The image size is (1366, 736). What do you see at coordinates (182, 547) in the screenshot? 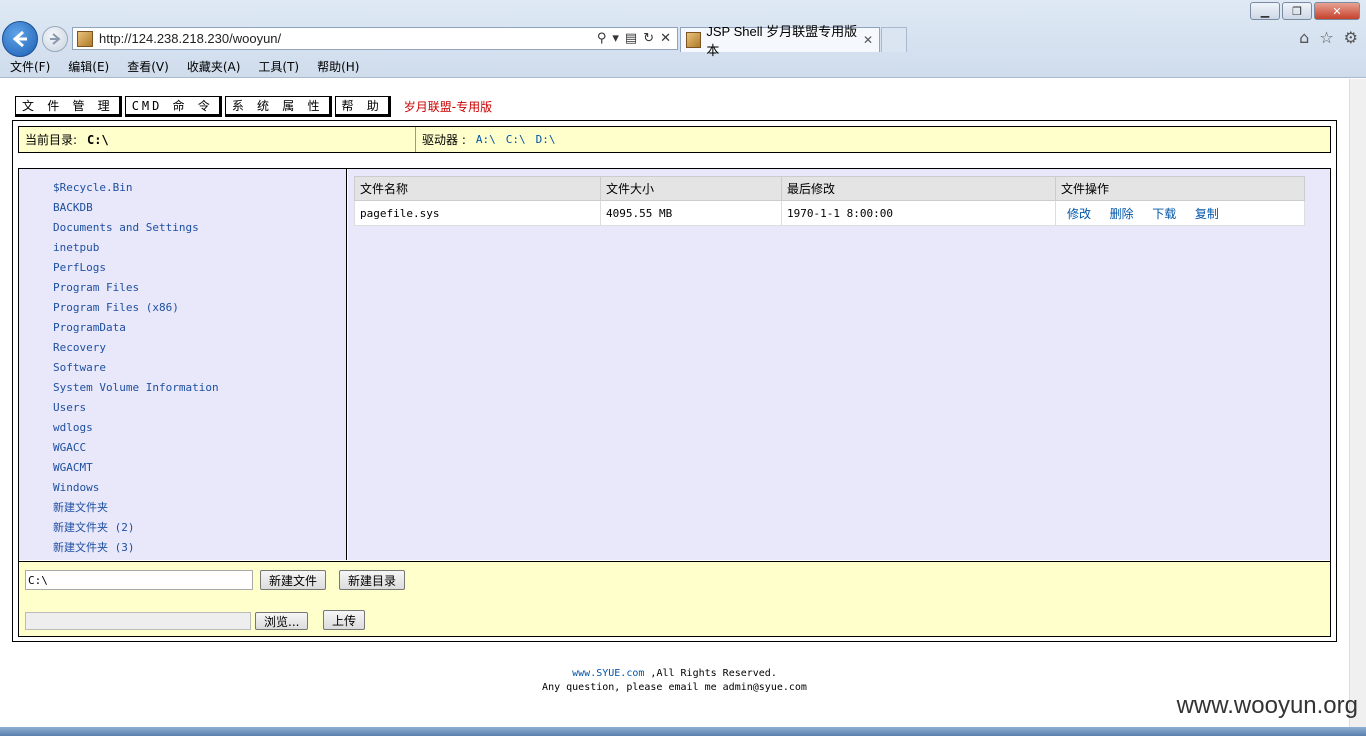
I see `folder-link: 新建文件夹 (3)` at bounding box center [182, 547].